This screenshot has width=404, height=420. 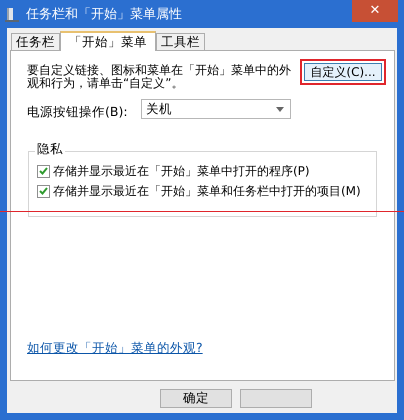 What do you see at coordinates (35, 41) in the screenshot?
I see `tab: 任务栏` at bounding box center [35, 41].